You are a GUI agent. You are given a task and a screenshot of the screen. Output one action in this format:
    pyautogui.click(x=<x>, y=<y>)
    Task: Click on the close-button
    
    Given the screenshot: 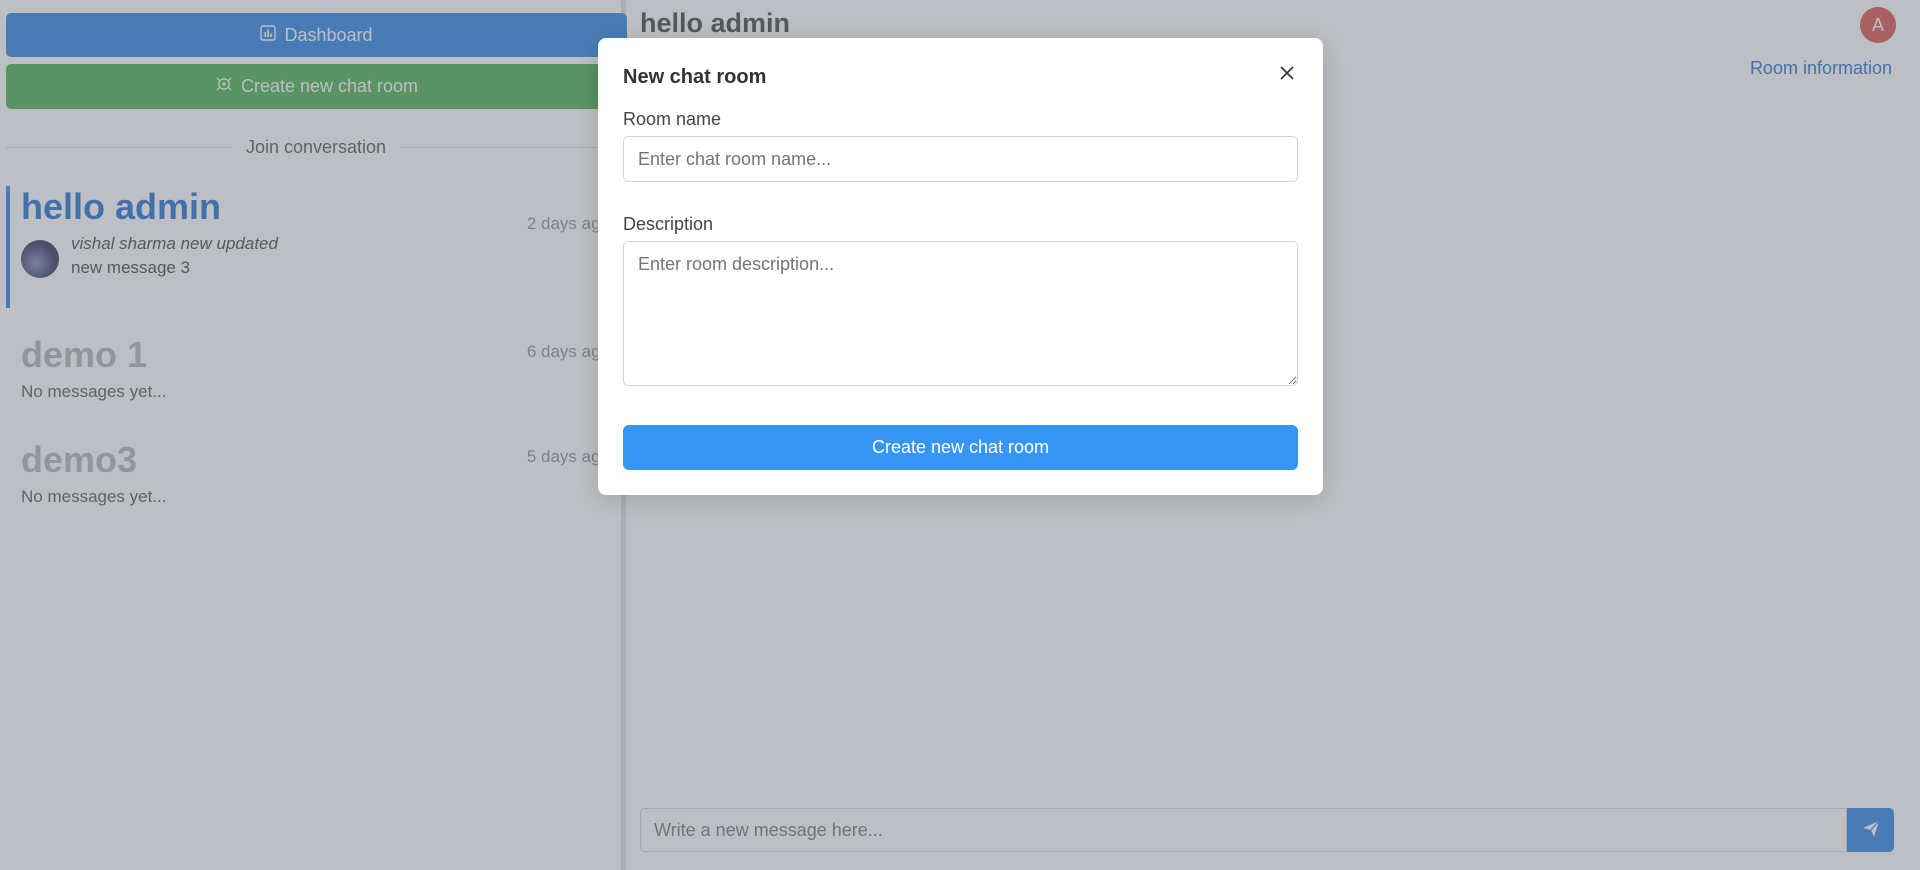 What is the action you would take?
    pyautogui.click(x=1287, y=74)
    